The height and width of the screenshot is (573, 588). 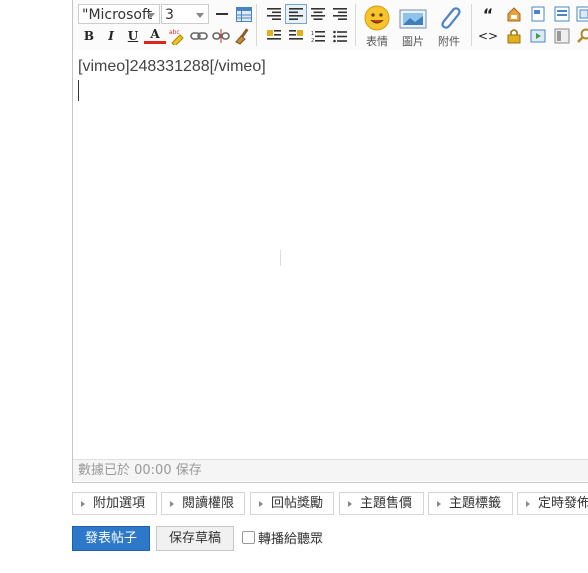 I want to click on align-center-button, so click(x=318, y=14).